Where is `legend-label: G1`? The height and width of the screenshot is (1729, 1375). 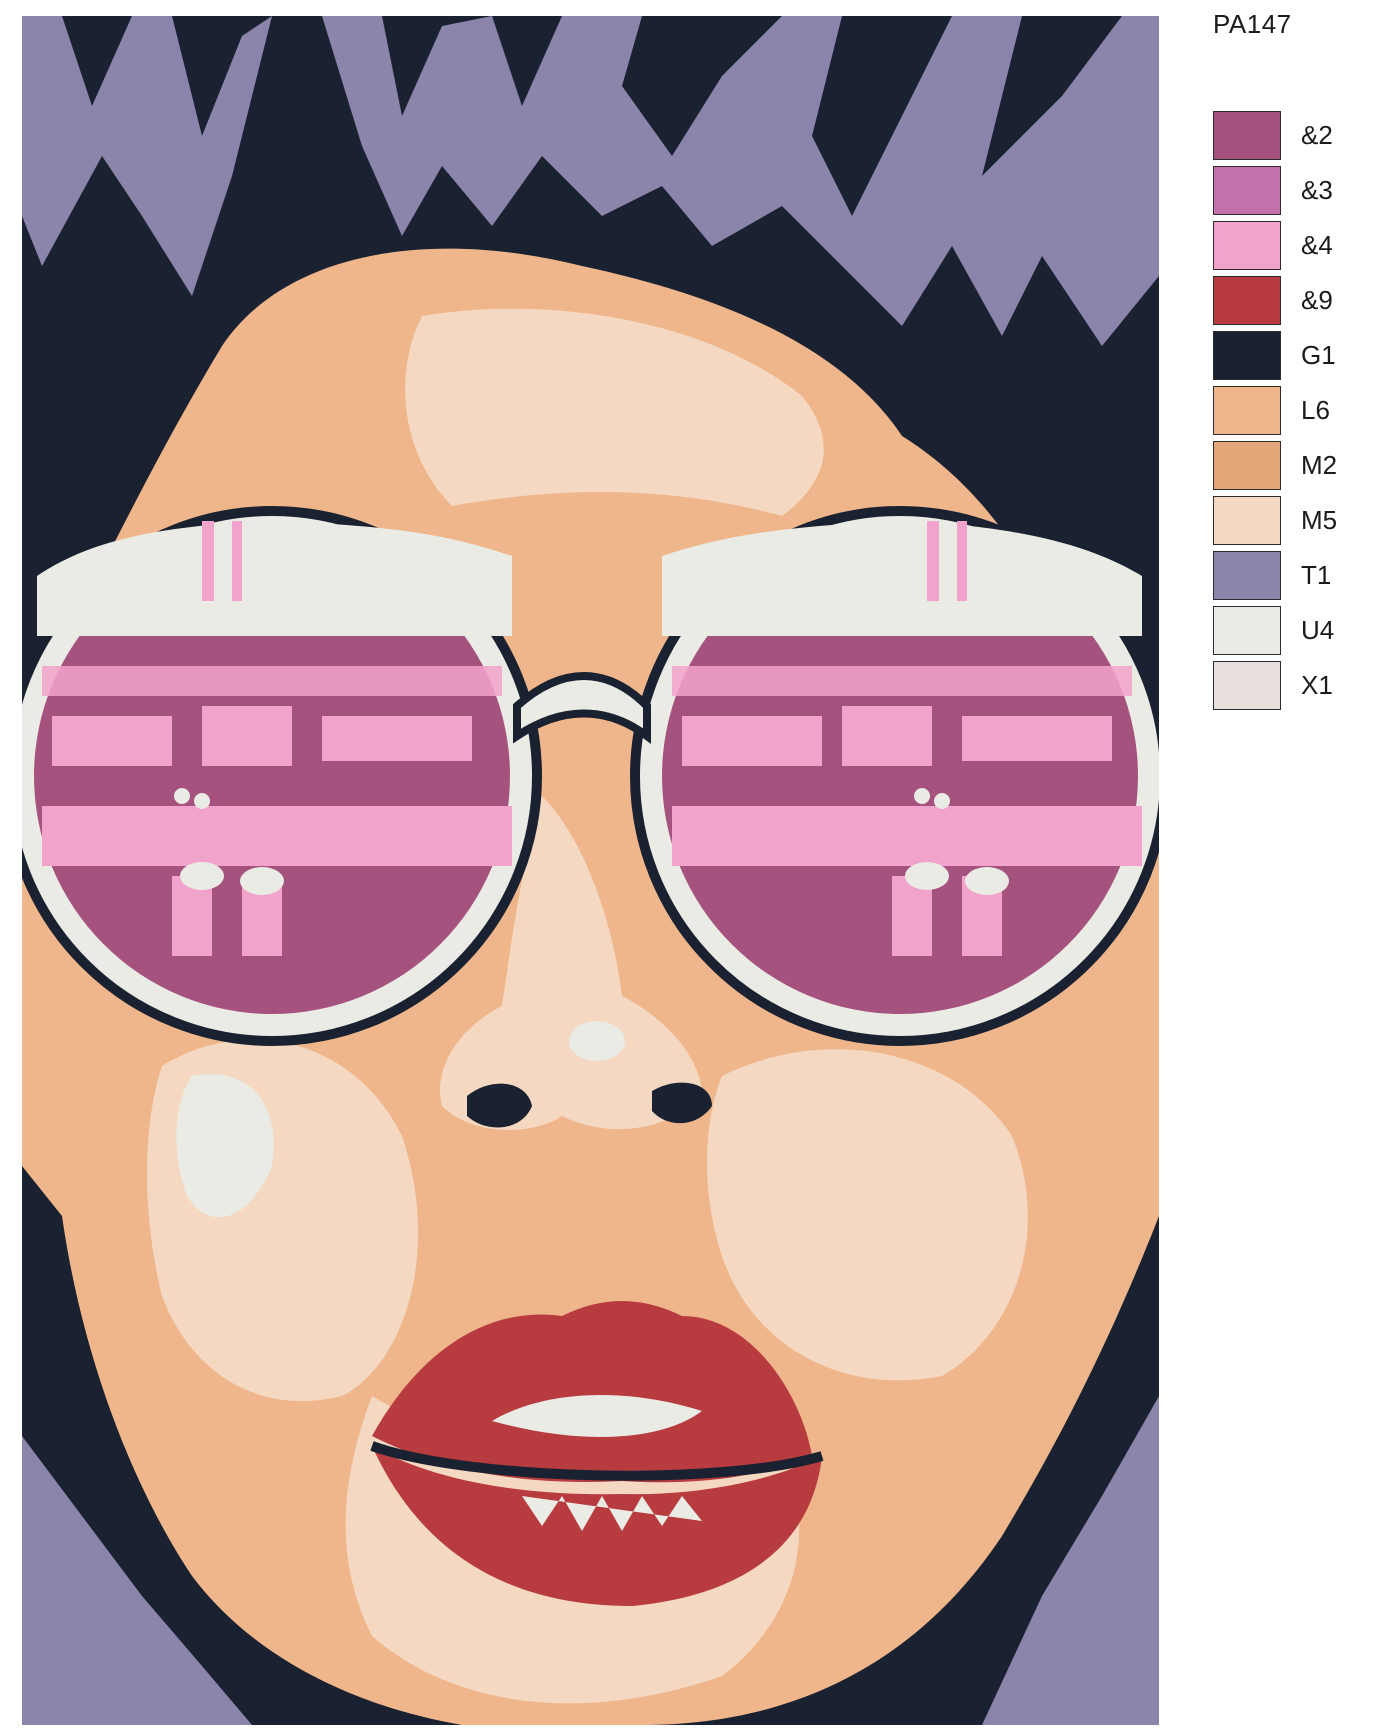
legend-label: G1 is located at coordinates (1318, 355).